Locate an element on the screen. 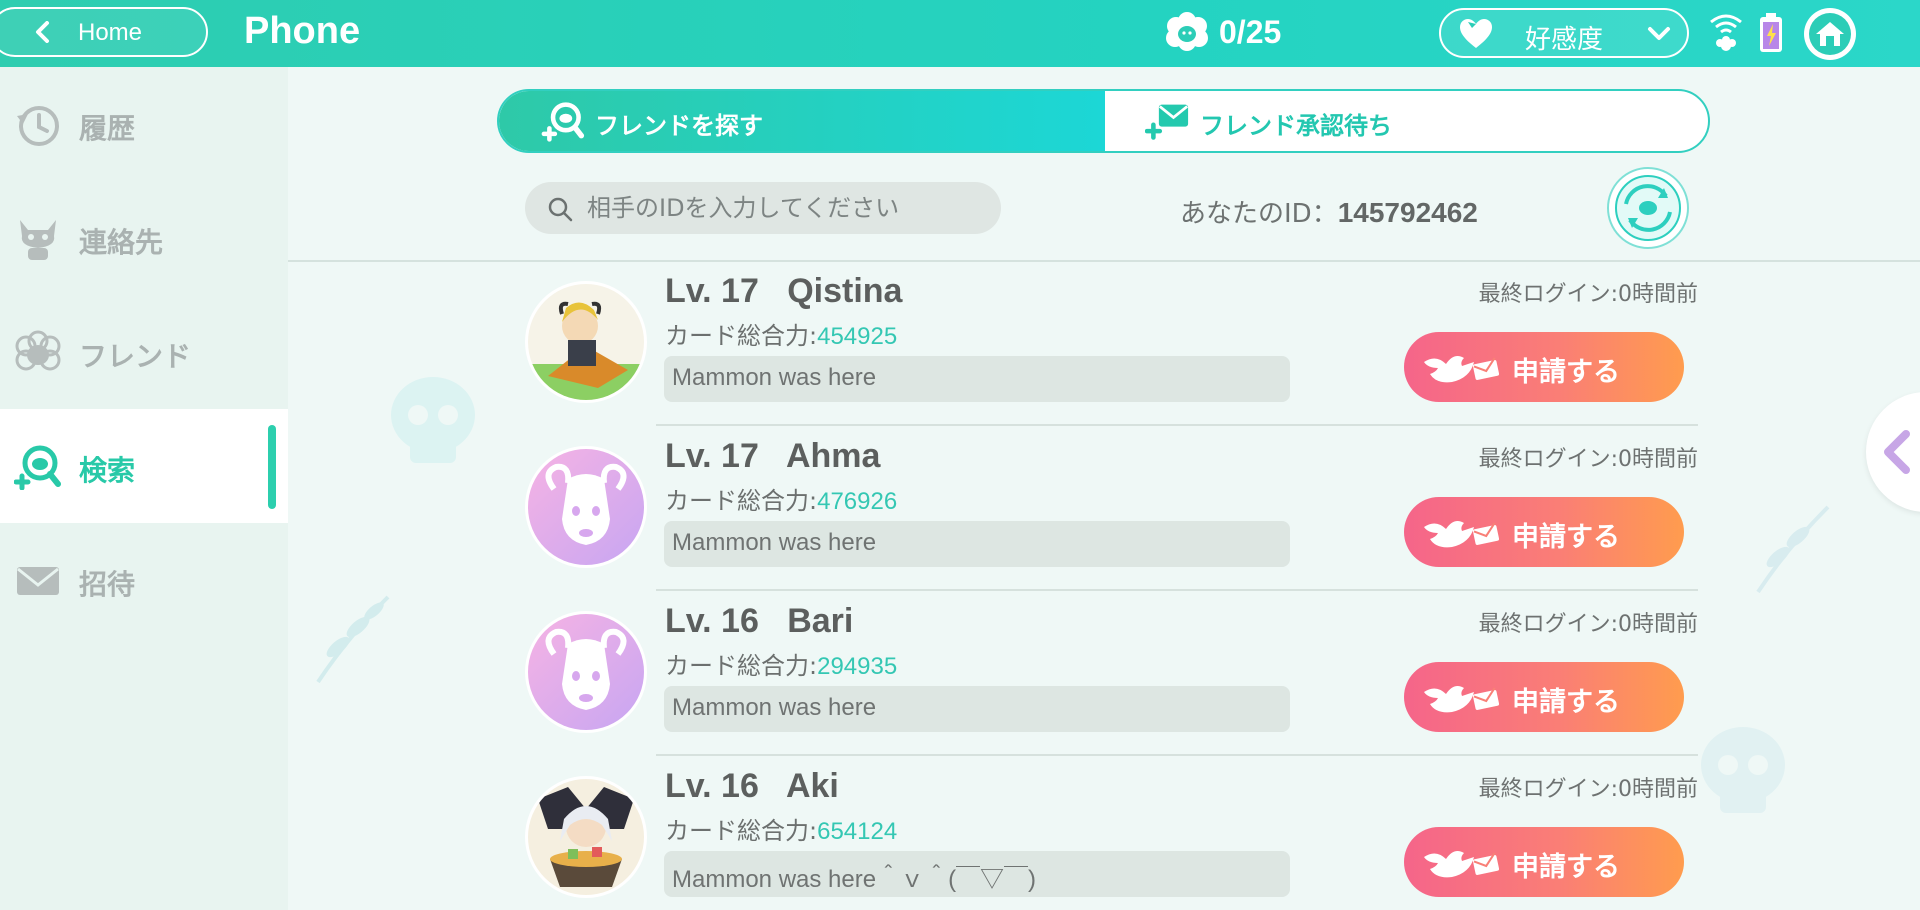  top-bar: Home Phone 0/25 好感度 is located at coordinates (960, 33).